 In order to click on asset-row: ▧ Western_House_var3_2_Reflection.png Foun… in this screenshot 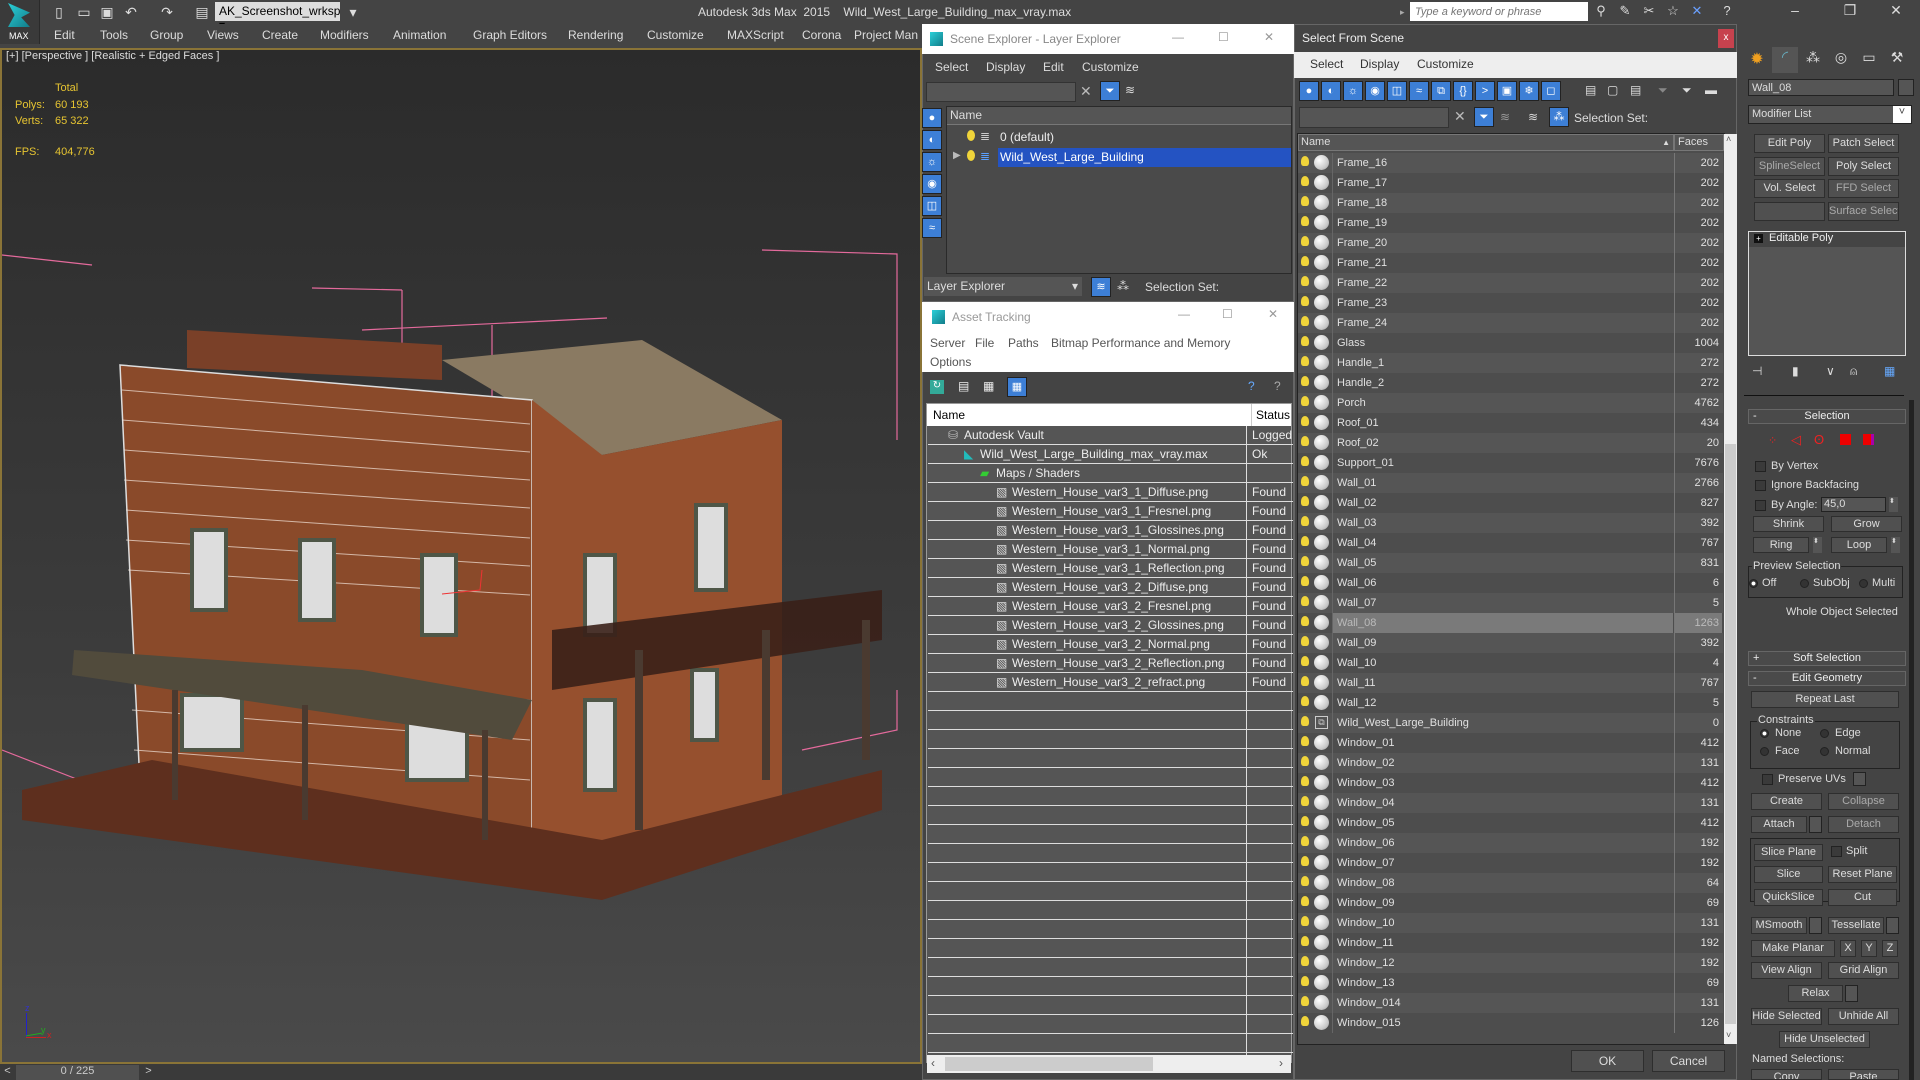, I will do `click(1110, 663)`.